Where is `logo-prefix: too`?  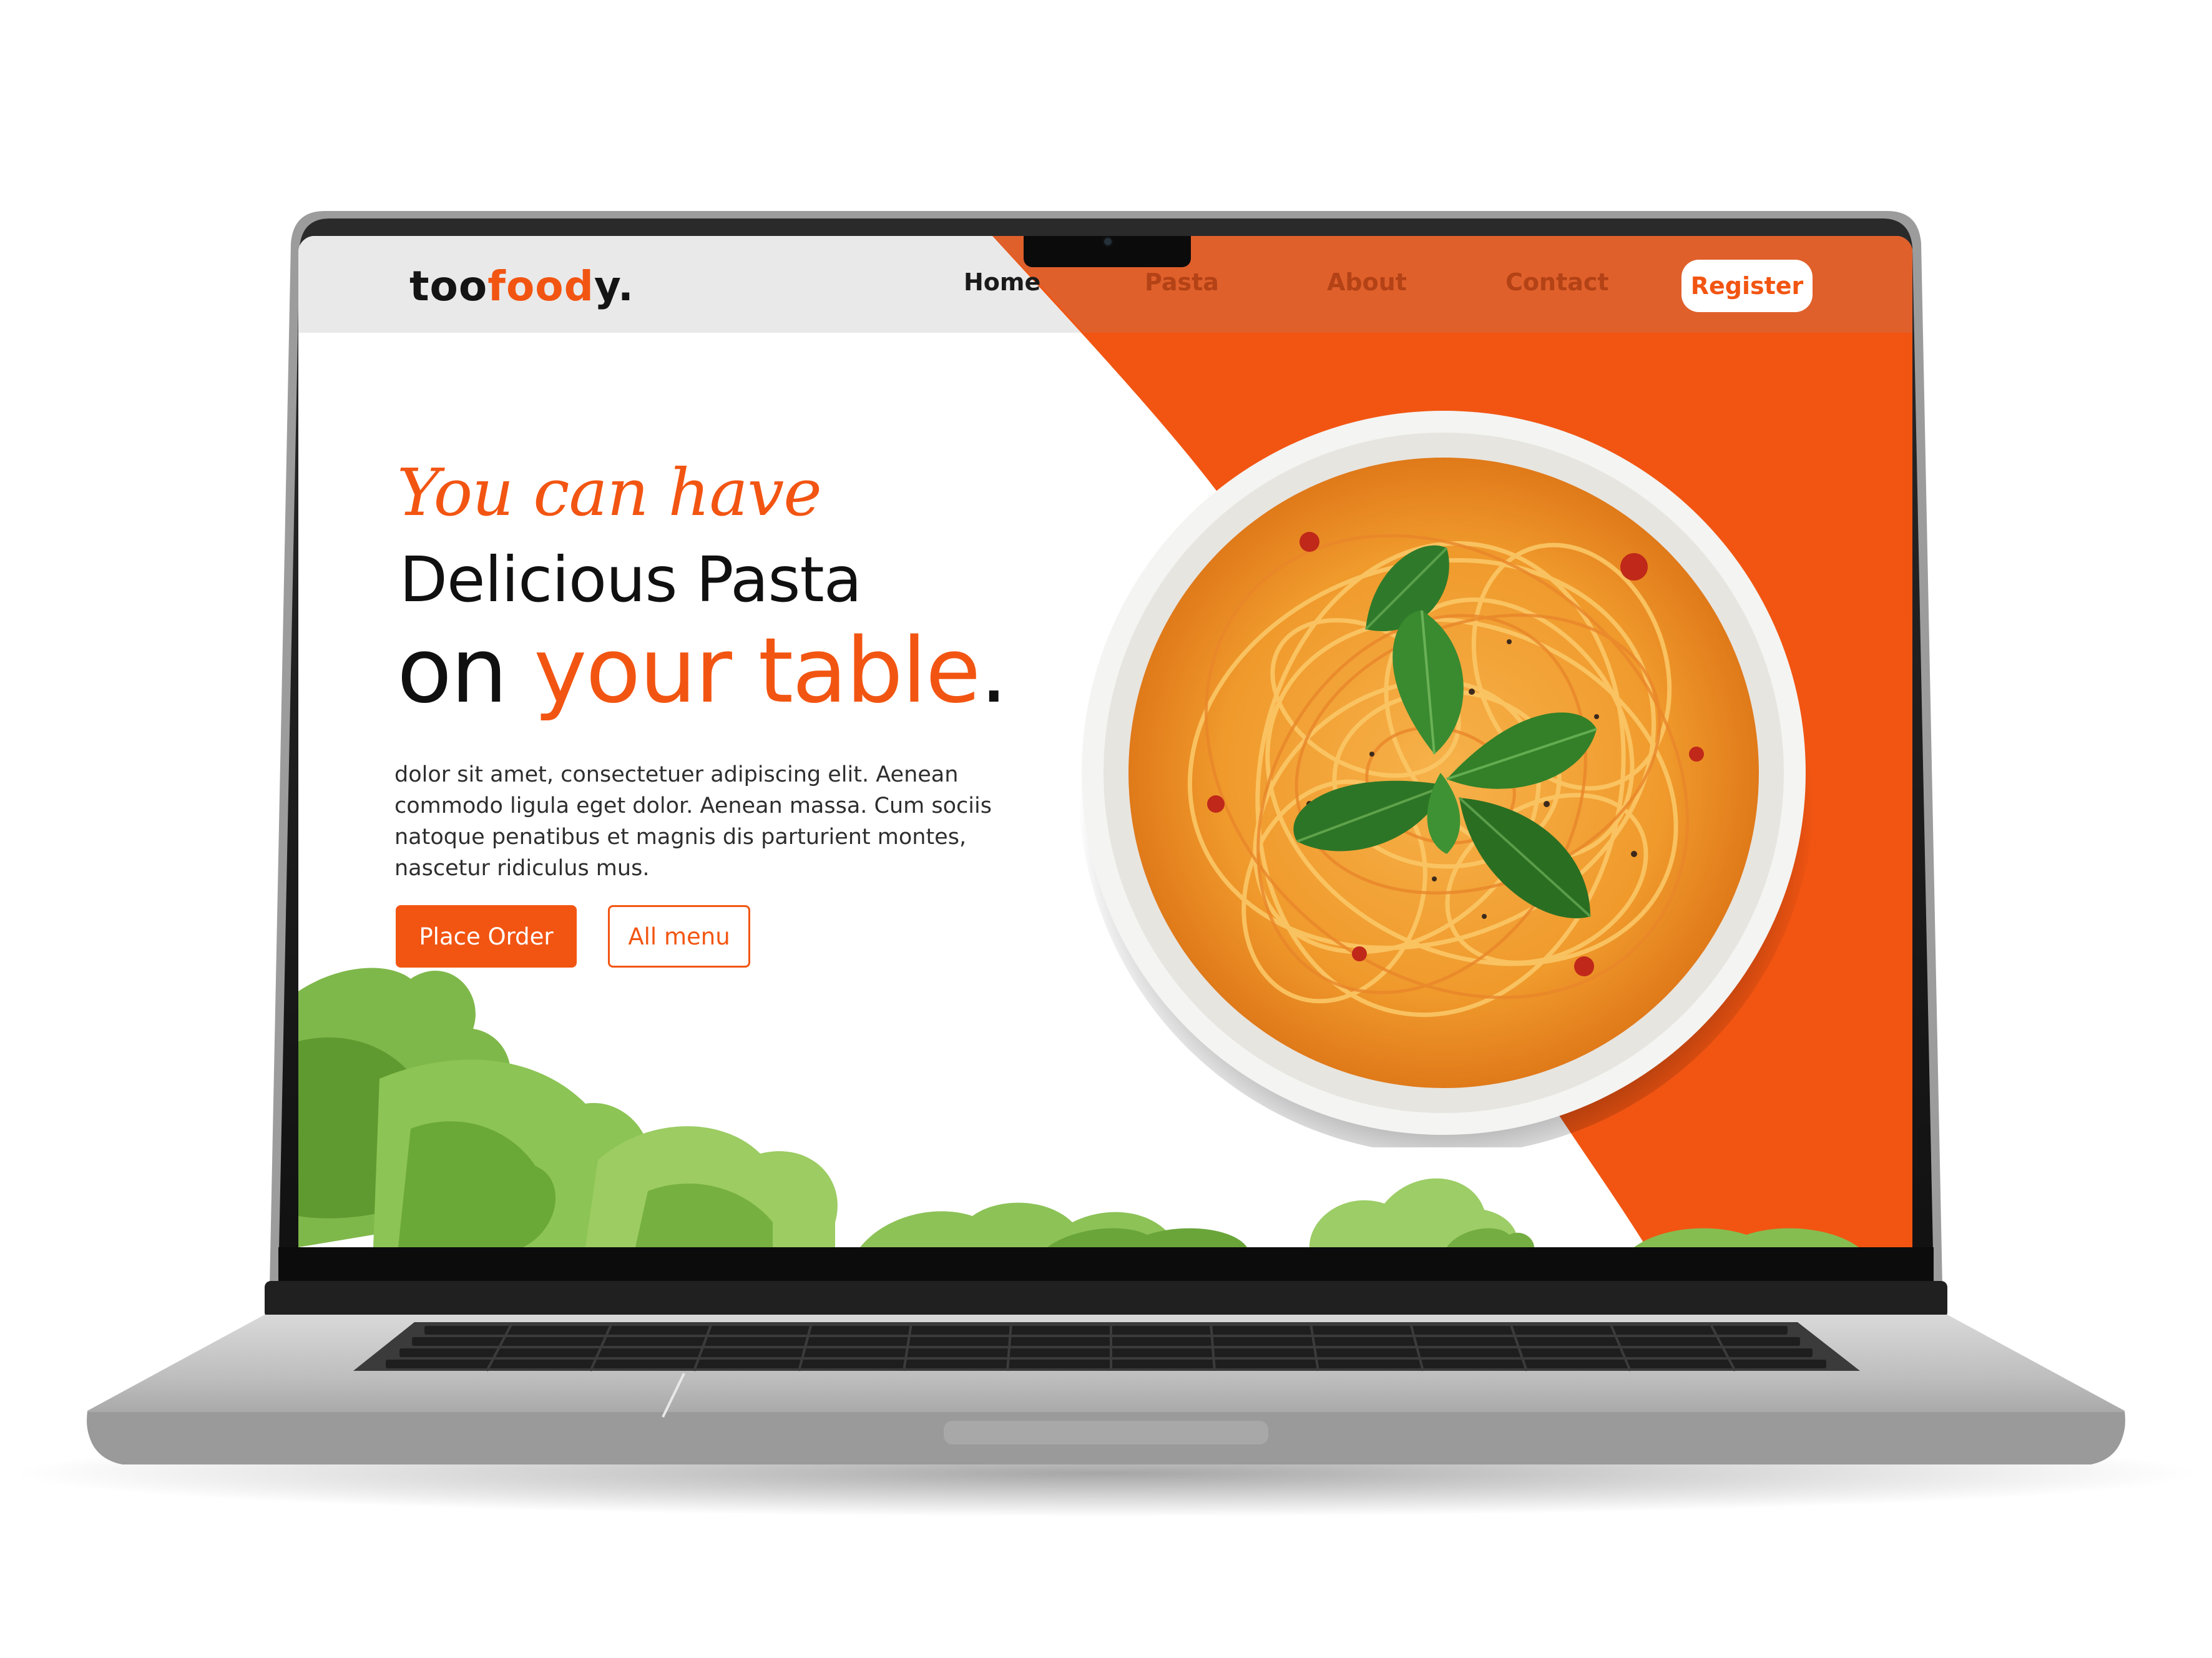 logo-prefix: too is located at coordinates (448, 286).